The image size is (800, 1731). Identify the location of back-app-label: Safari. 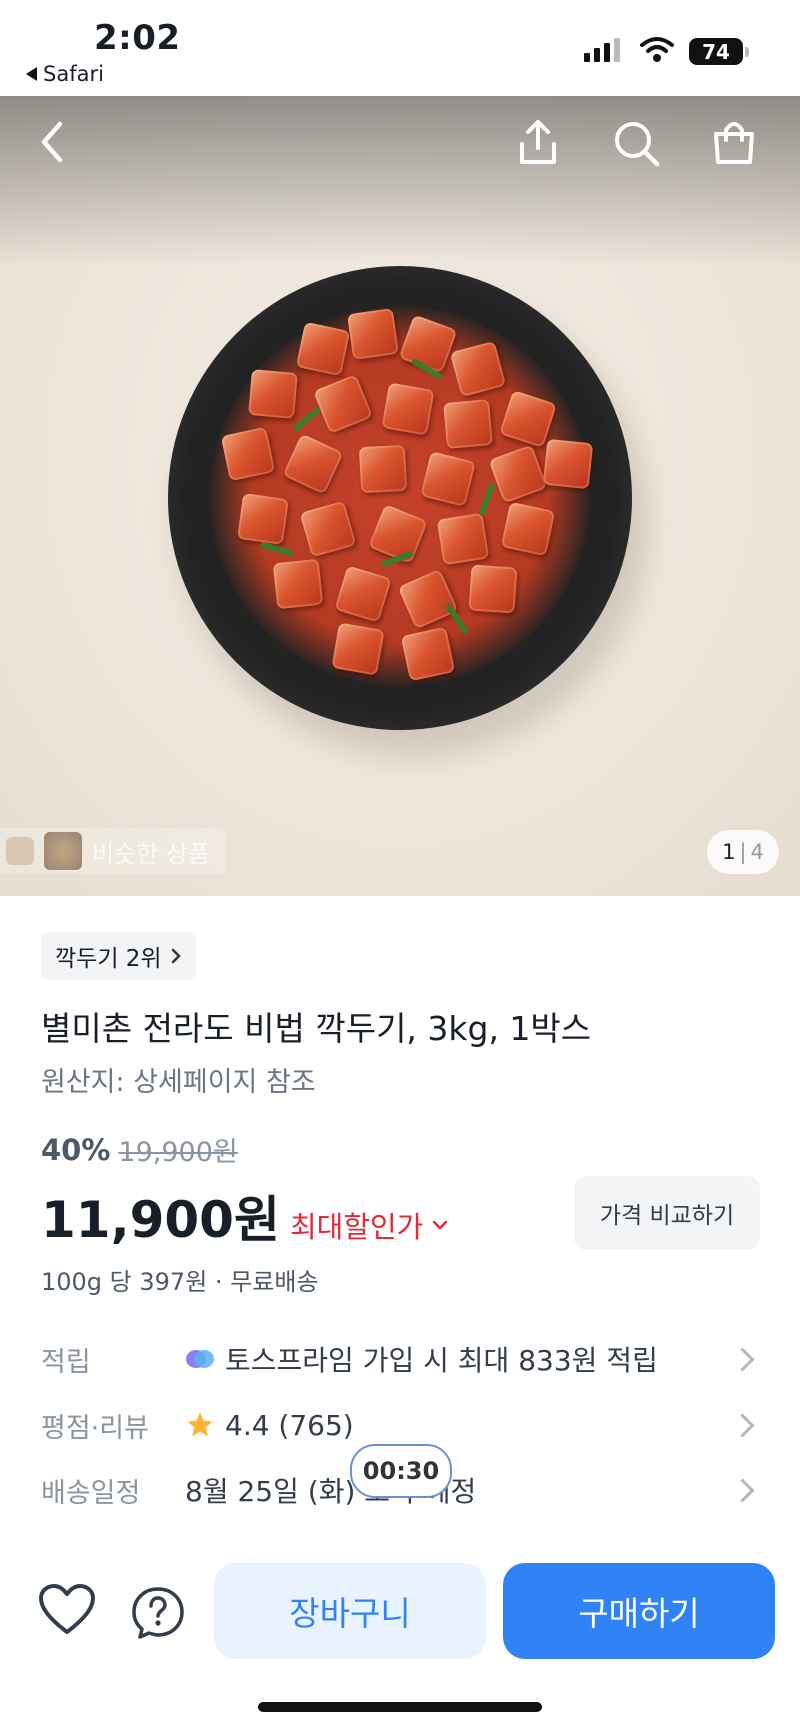
(73, 74).